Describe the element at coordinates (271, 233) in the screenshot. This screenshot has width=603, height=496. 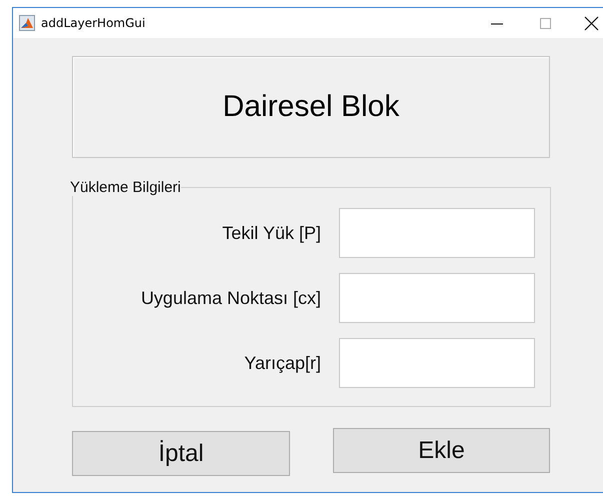
I see `field-label: Tekil Yük [P]` at that location.